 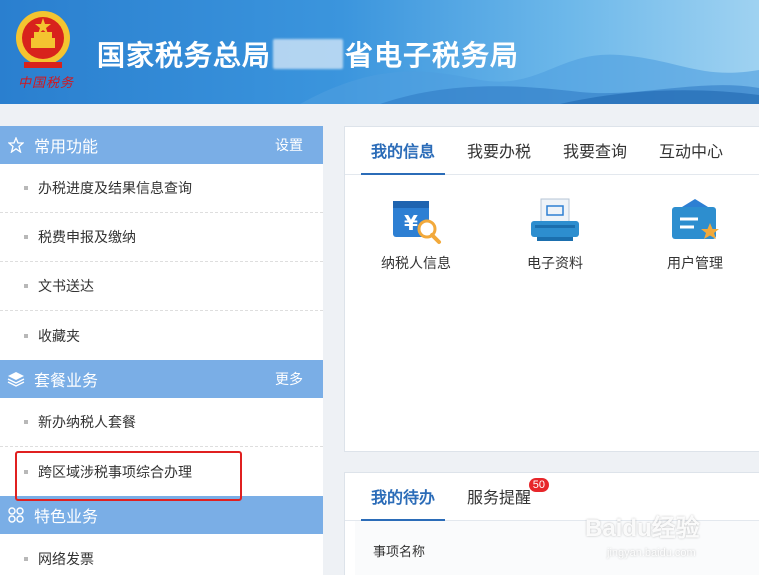 I want to click on redacted-province, so click(x=308, y=54).